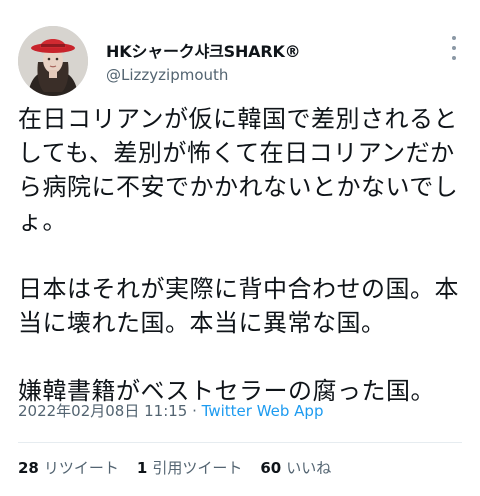 This screenshot has height=496, width=480. What do you see at coordinates (167, 75) in the screenshot?
I see `author-handle: @Lizzyzipmouth` at bounding box center [167, 75].